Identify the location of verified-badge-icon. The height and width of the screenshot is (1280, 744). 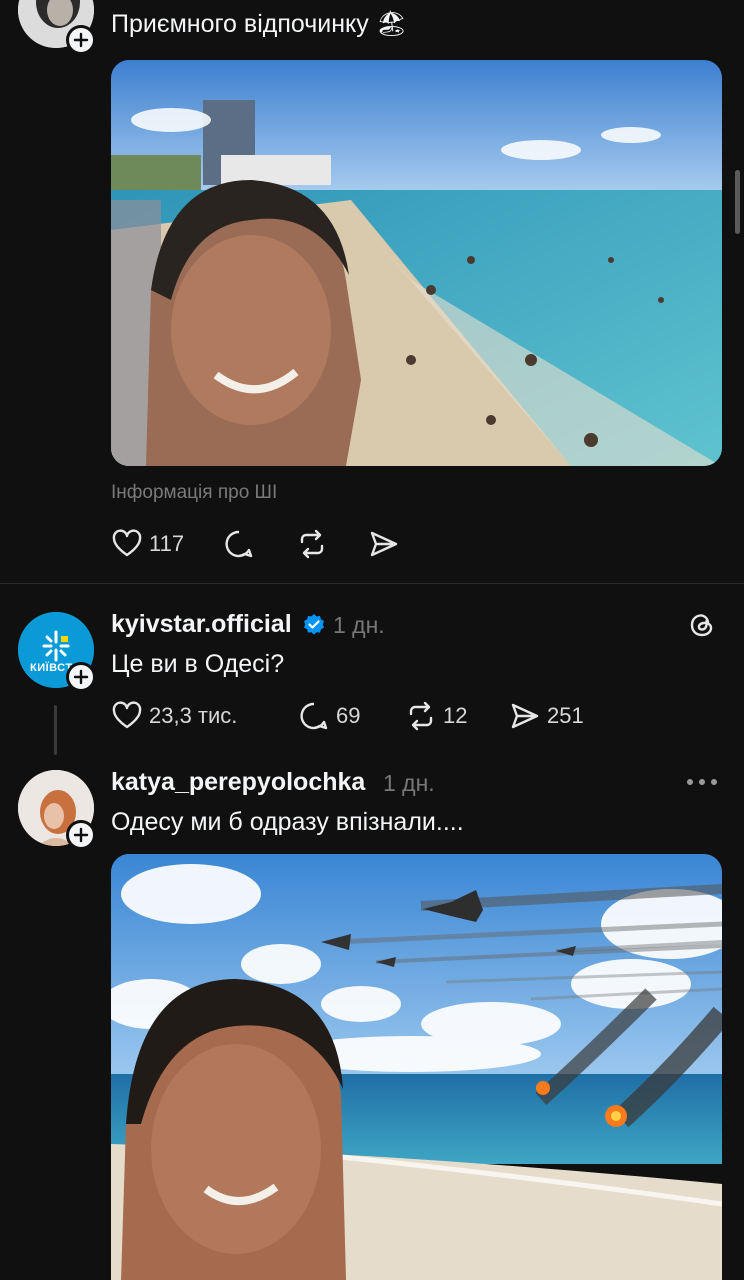
(314, 624).